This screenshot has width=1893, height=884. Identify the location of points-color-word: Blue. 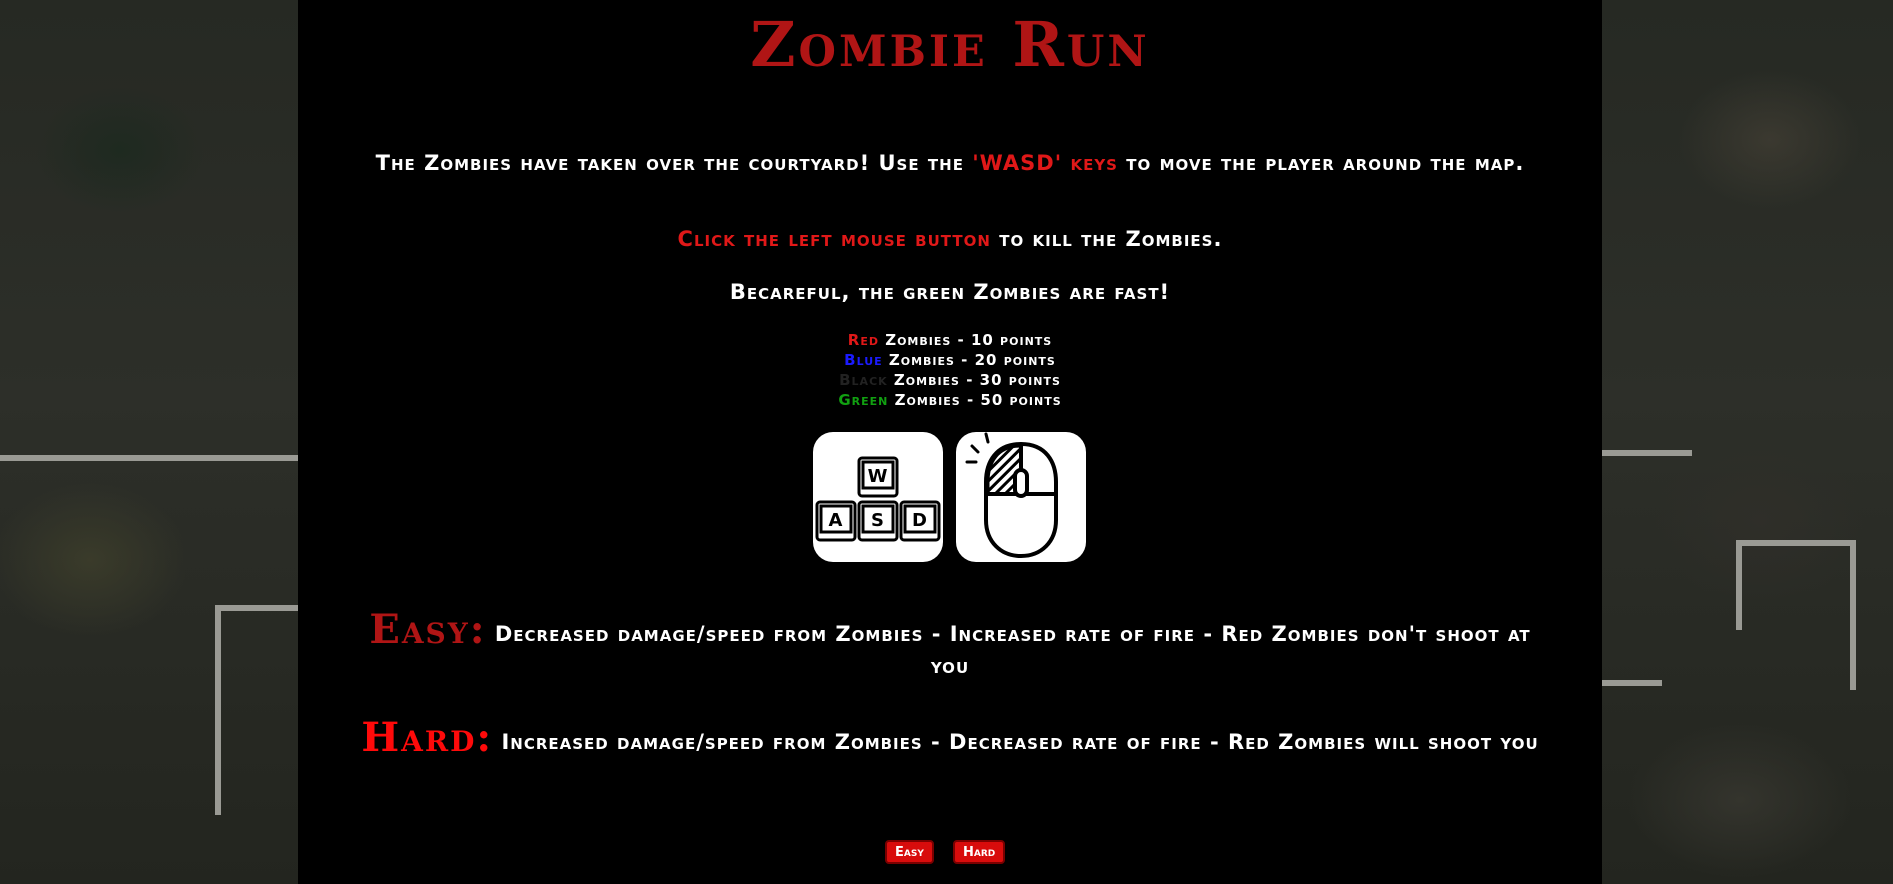
(863, 360).